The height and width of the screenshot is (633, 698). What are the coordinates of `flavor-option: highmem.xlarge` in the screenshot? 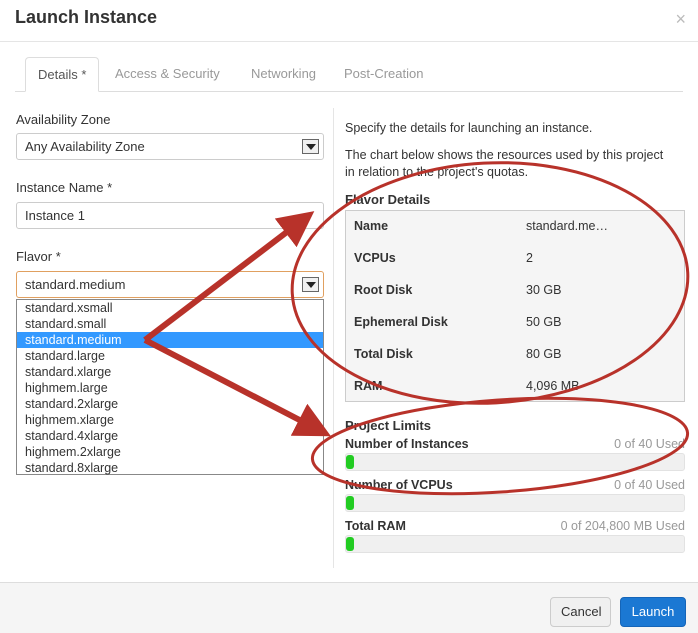 It's located at (170, 420).